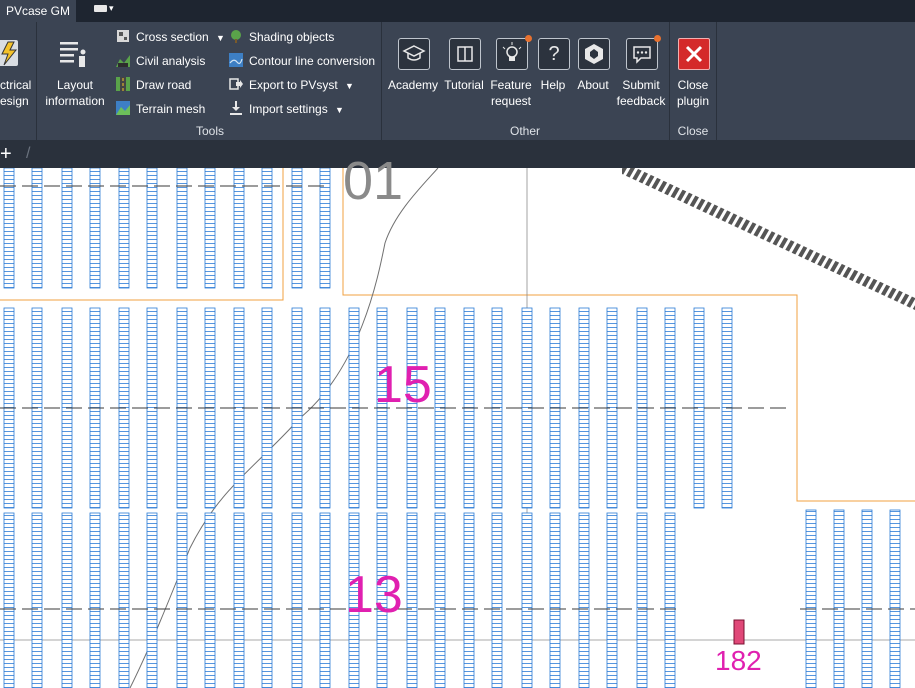 The image size is (915, 688). I want to click on shading-objects-button: Shading objects, so click(281, 37).